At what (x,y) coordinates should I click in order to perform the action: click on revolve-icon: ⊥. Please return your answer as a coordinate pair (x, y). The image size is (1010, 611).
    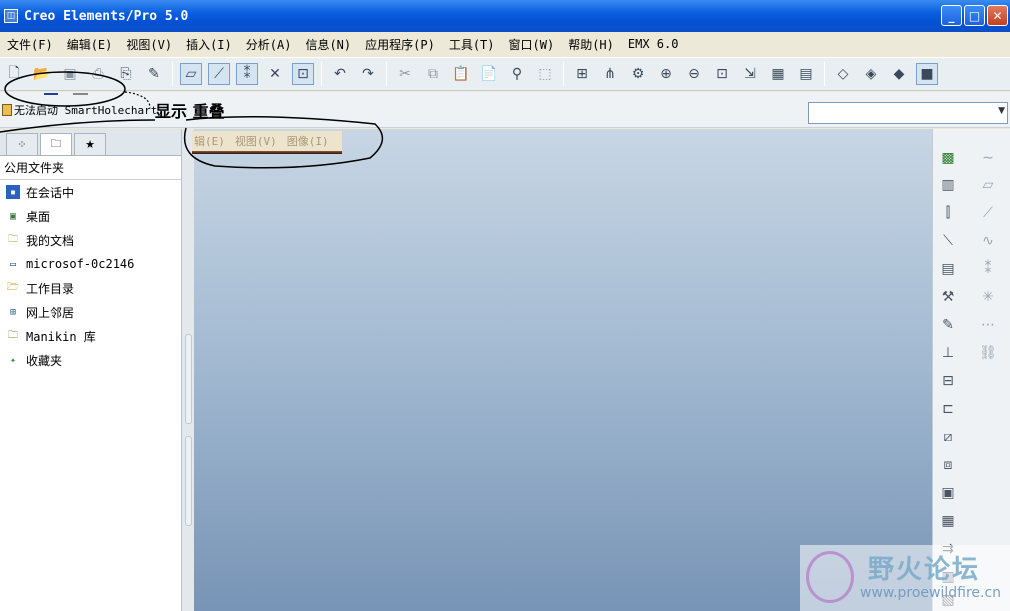
    Looking at the image, I should click on (948, 353).